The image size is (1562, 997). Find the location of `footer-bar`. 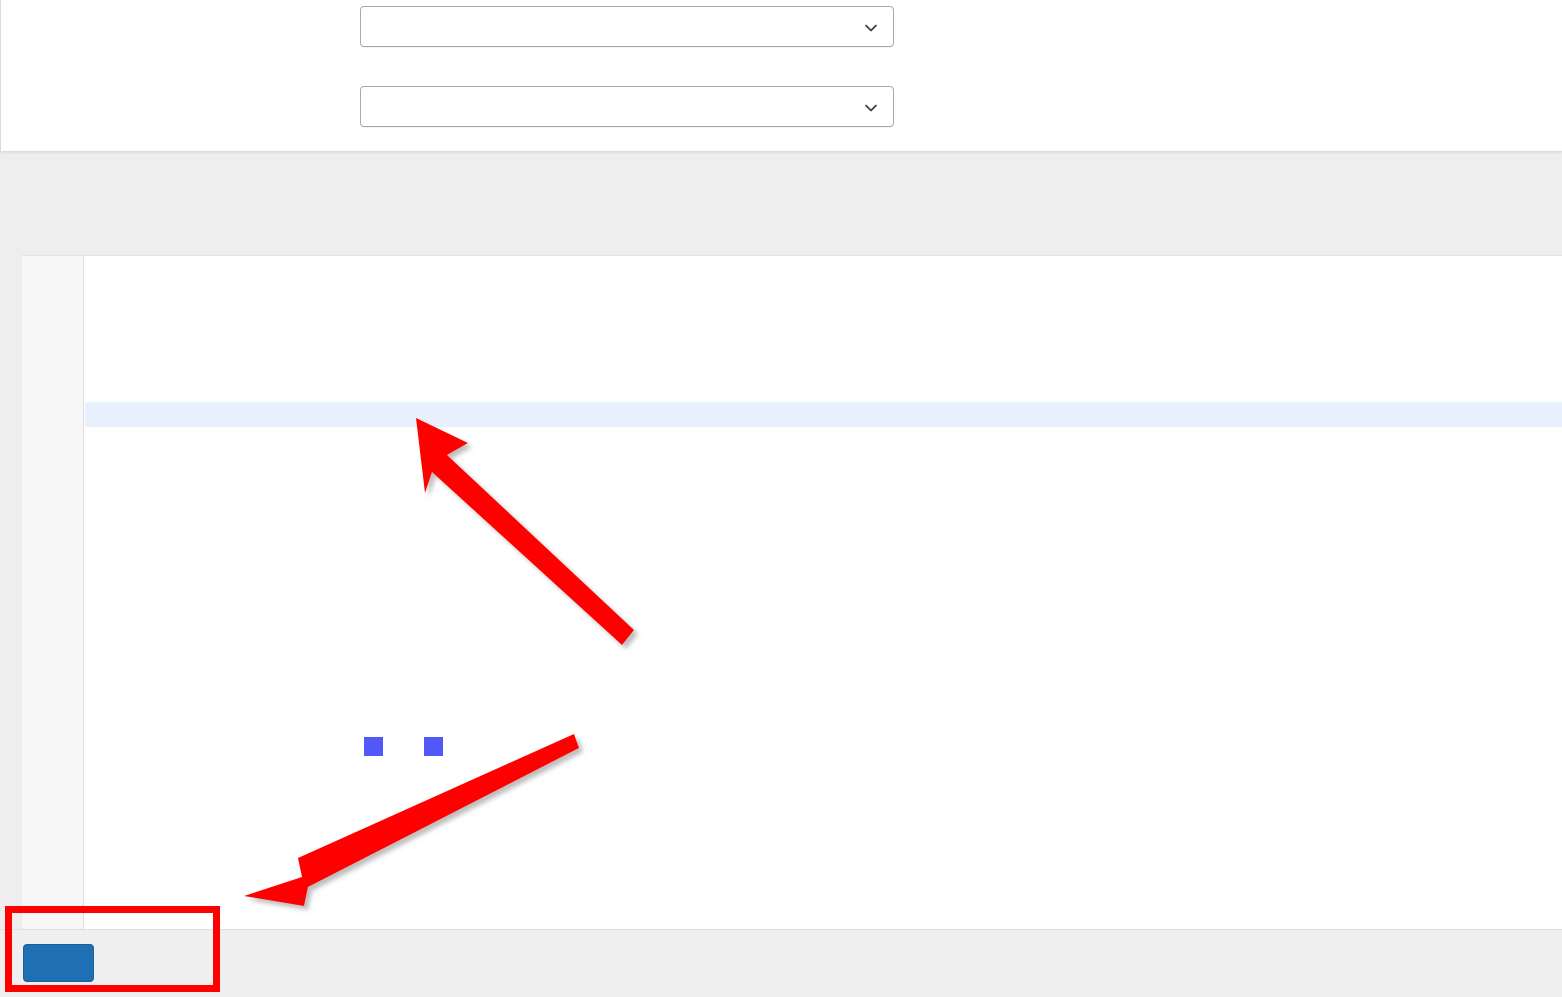

footer-bar is located at coordinates (781, 963).